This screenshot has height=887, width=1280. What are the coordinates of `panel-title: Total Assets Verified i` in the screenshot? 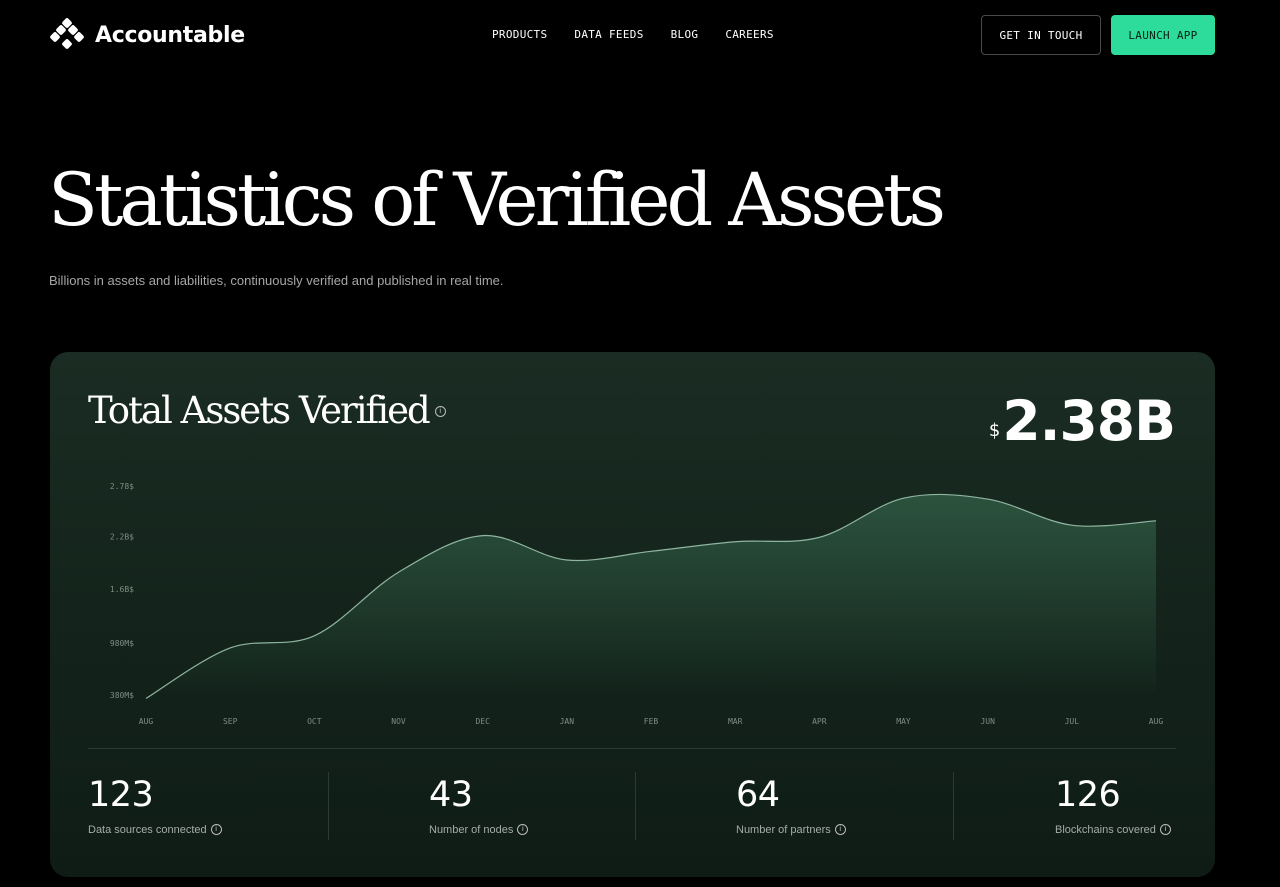 It's located at (267, 410).